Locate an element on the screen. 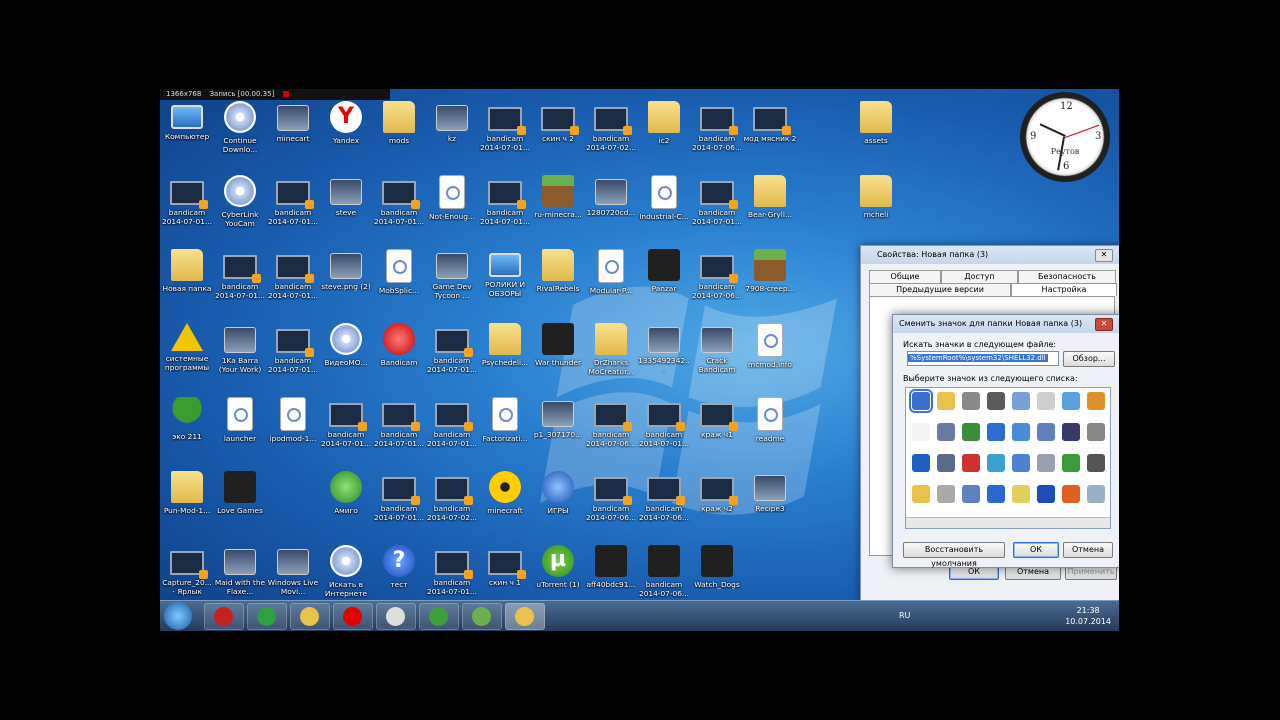  taskbar-button-bandicam is located at coordinates (224, 616).